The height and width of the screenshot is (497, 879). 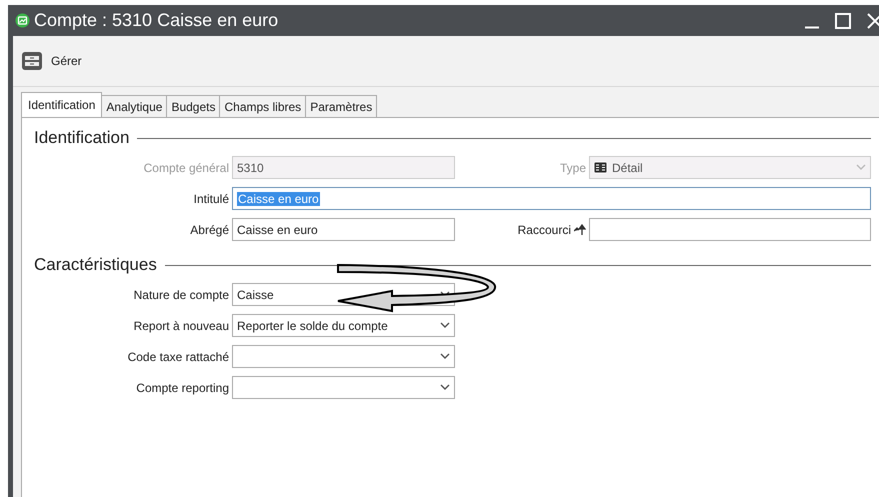 I want to click on section-title: Identification, so click(x=82, y=138).